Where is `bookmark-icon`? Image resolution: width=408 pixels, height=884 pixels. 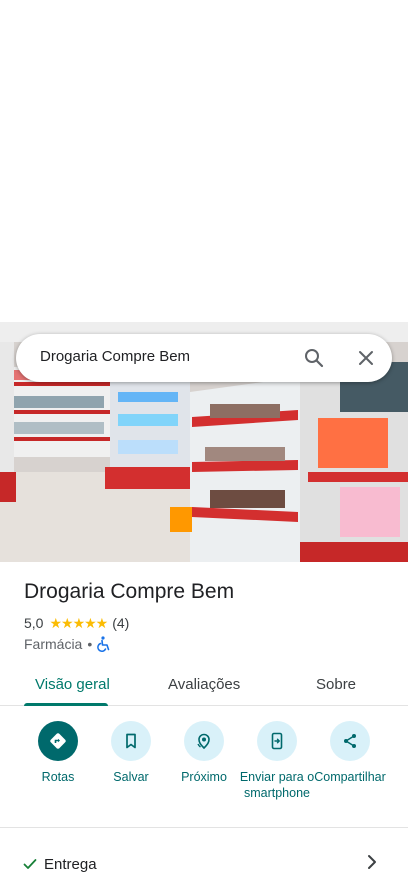 bookmark-icon is located at coordinates (131, 741).